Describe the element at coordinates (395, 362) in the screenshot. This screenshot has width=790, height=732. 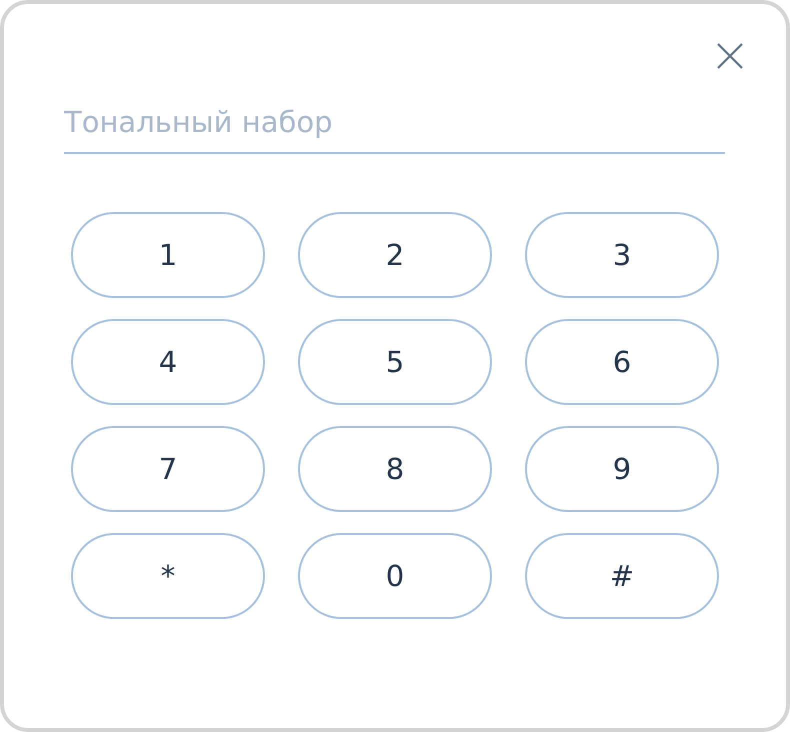
I see `dial-key: 5` at that location.